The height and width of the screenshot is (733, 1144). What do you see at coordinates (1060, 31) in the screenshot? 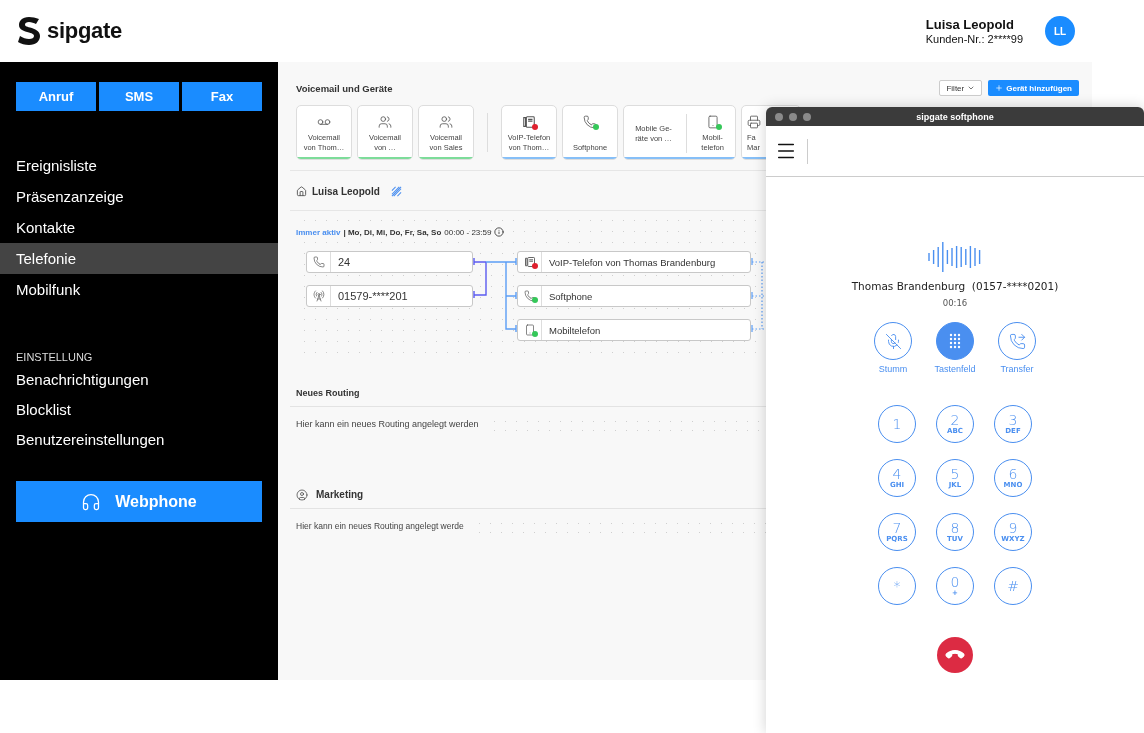
I see `user-avatar: LL` at bounding box center [1060, 31].